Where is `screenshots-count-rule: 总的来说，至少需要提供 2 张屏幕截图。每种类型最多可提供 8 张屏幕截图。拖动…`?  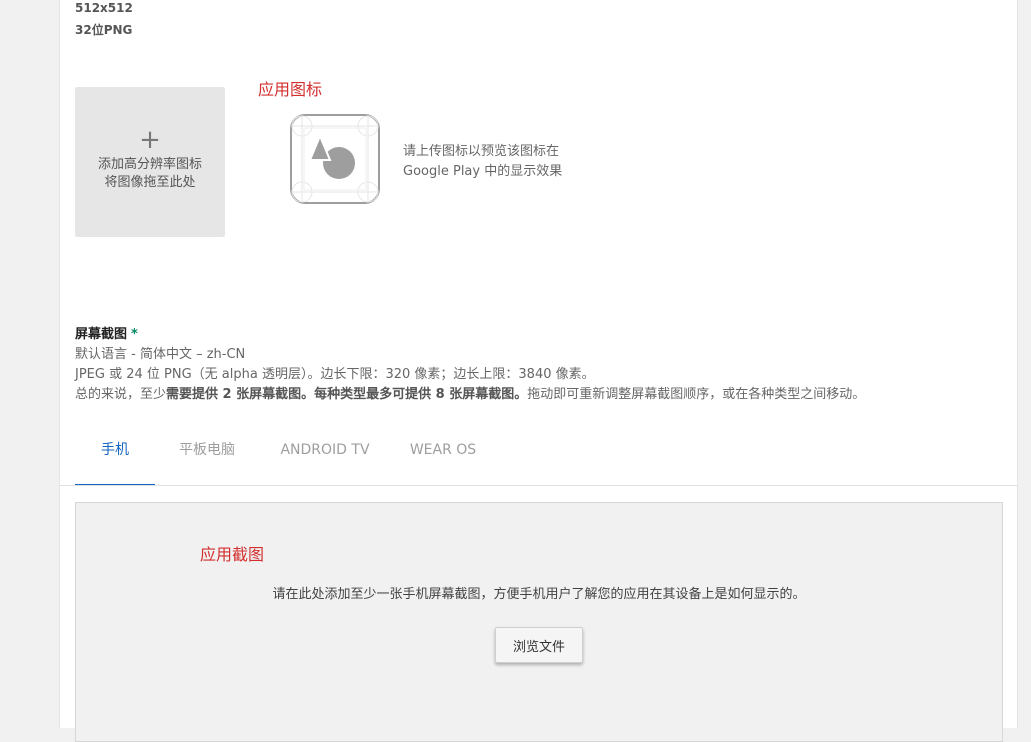 screenshots-count-rule: 总的来说，至少需要提供 2 张屏幕截图。每种类型最多可提供 8 张屏幕截图。拖动… is located at coordinates (470, 392).